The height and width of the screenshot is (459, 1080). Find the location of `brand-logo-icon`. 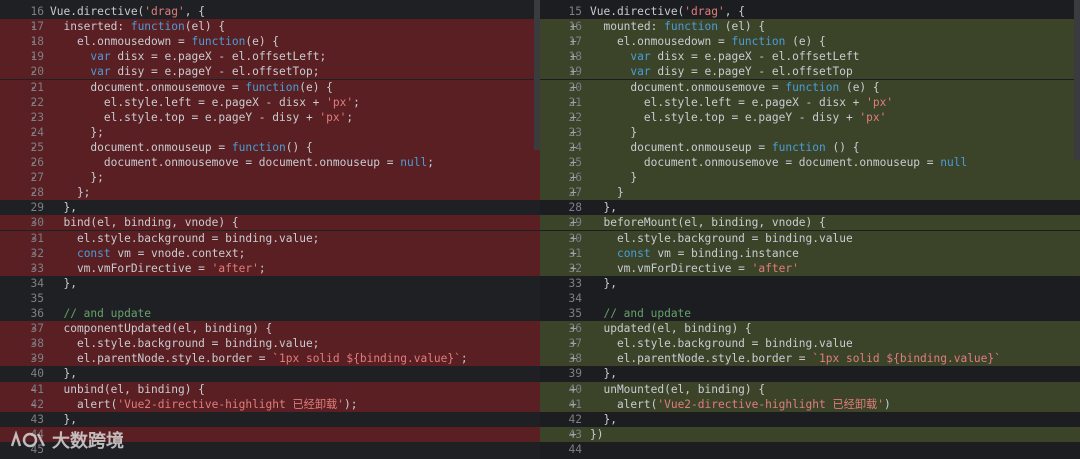

brand-logo-icon is located at coordinates (28, 439).